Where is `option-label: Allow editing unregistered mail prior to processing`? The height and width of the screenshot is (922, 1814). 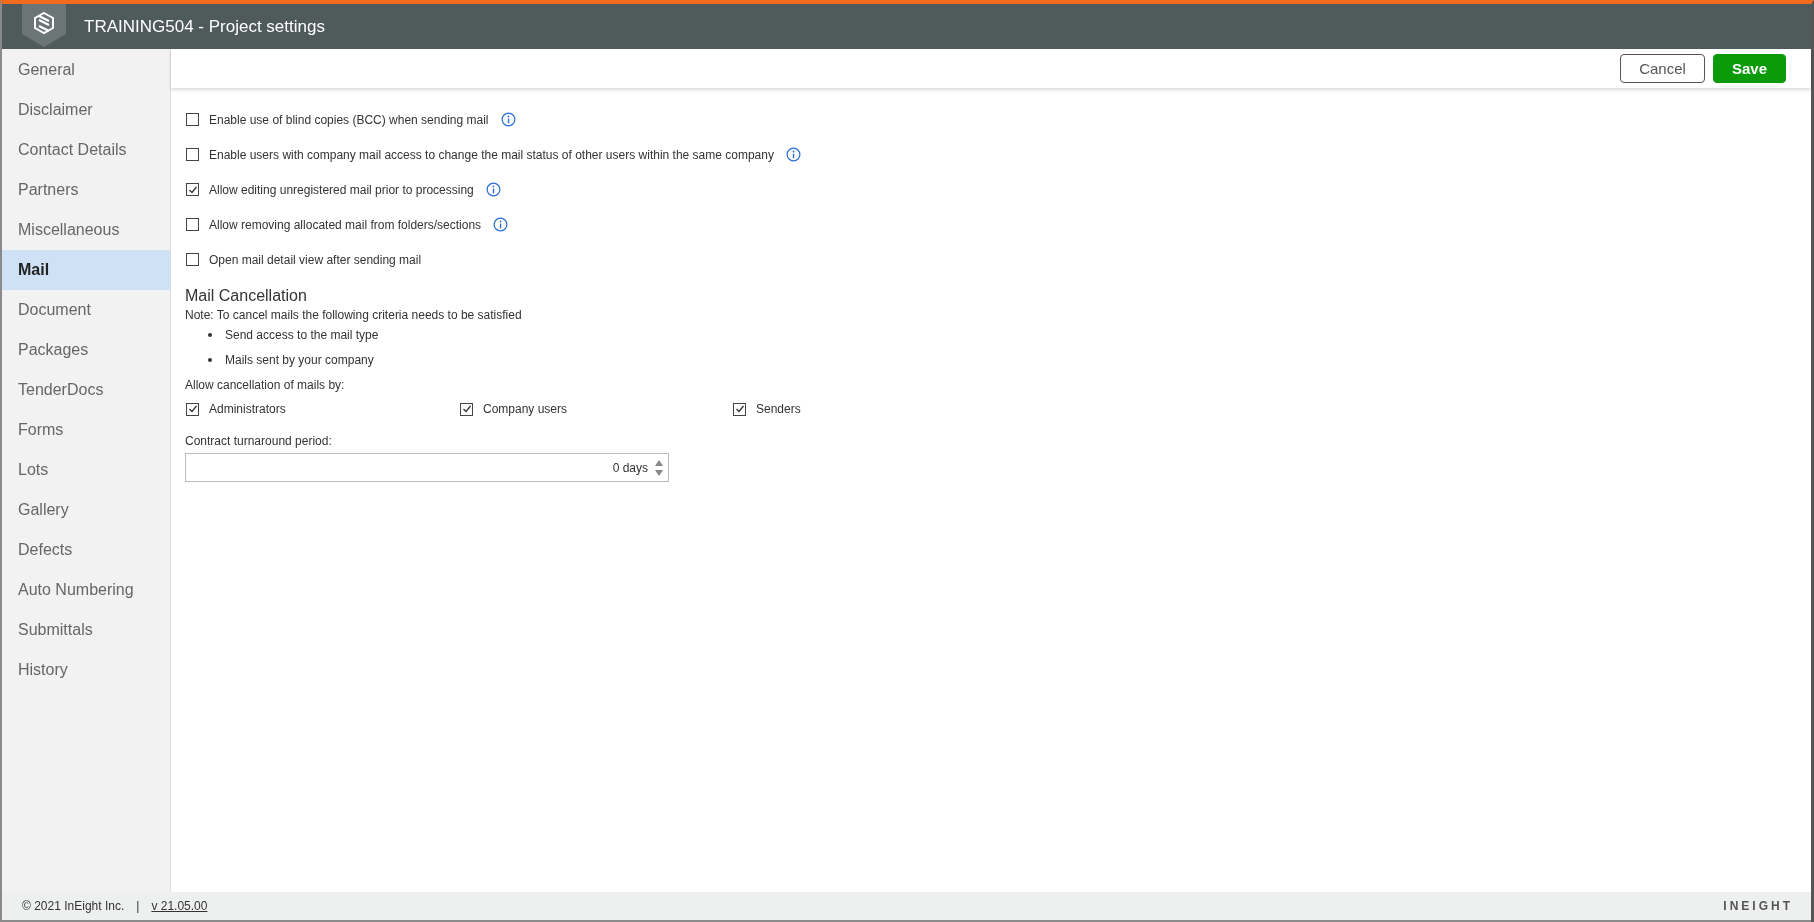
option-label: Allow editing unregistered mail prior to processing is located at coordinates (341, 189).